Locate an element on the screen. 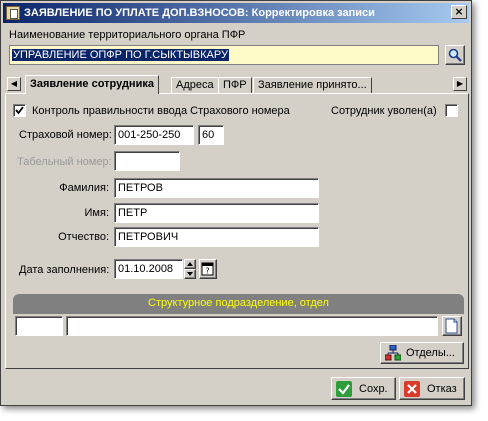 This screenshot has width=488, height=421. cancel-button: Отказ is located at coordinates (432, 388).